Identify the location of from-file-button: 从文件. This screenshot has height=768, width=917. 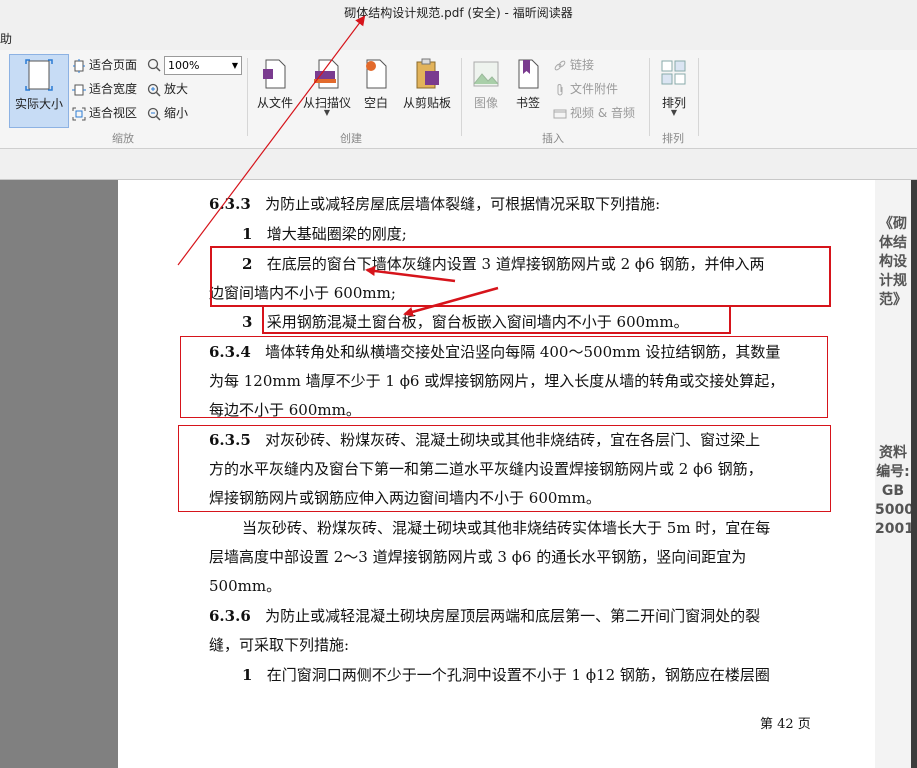
(275, 90).